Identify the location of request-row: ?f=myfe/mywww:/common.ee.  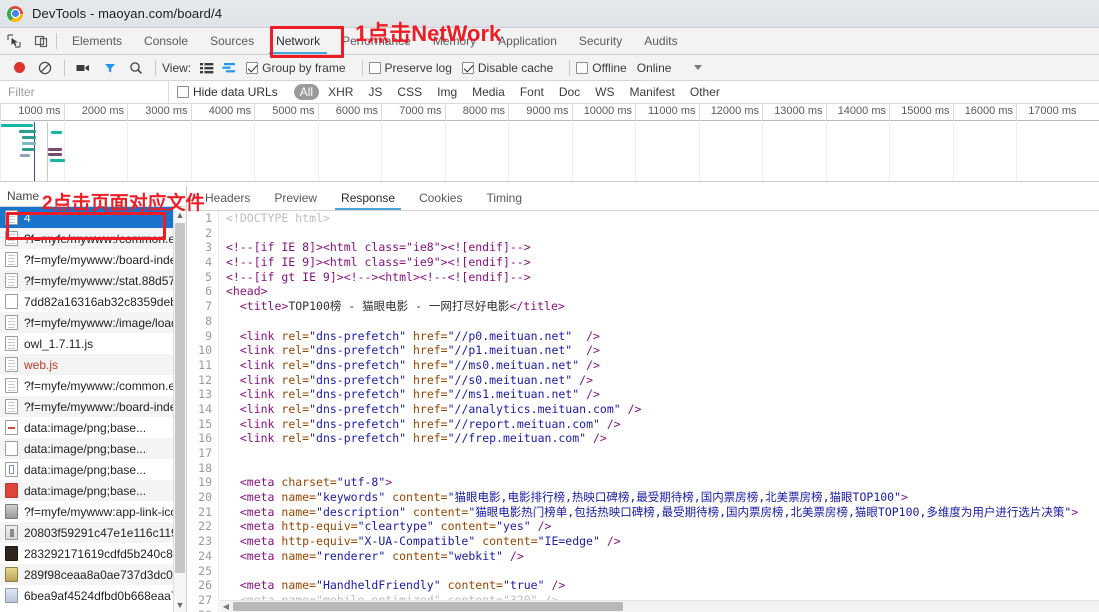
(93, 385).